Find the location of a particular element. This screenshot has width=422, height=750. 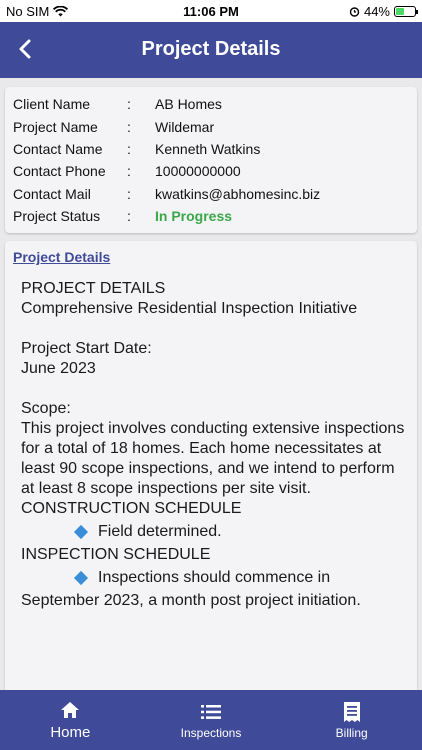

list-icon is located at coordinates (211, 712).